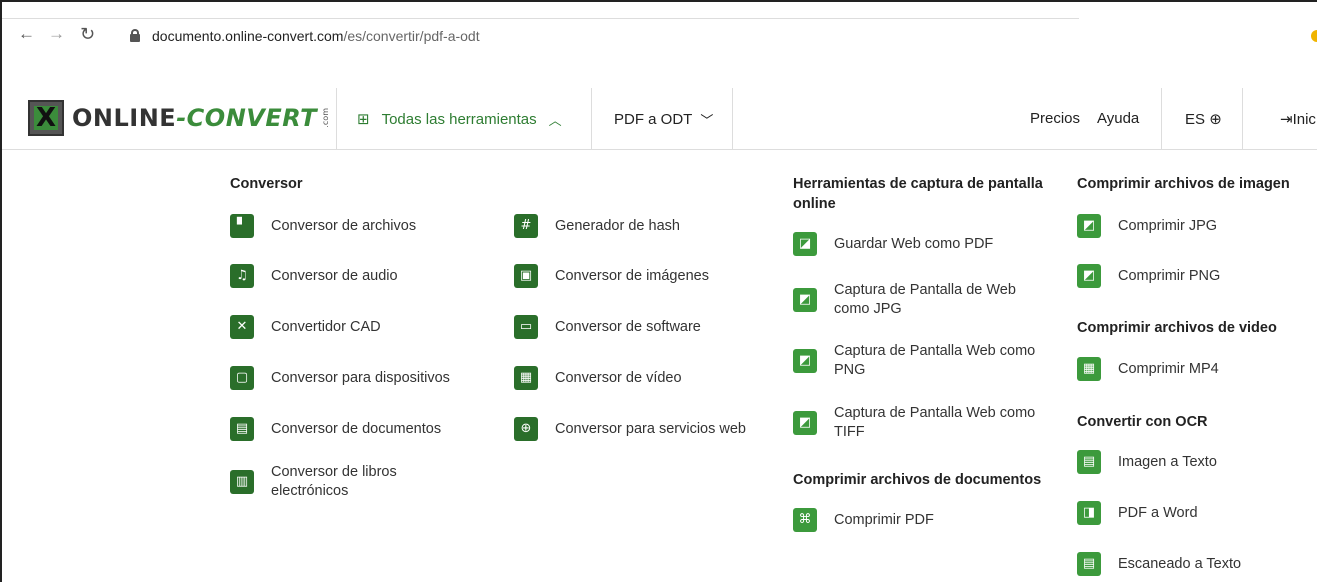 This screenshot has height=582, width=1317. Describe the element at coordinates (335, 482) in the screenshot. I see `menu-item-ebook-converter: ▥ Conversor de libros electrónicos` at that location.